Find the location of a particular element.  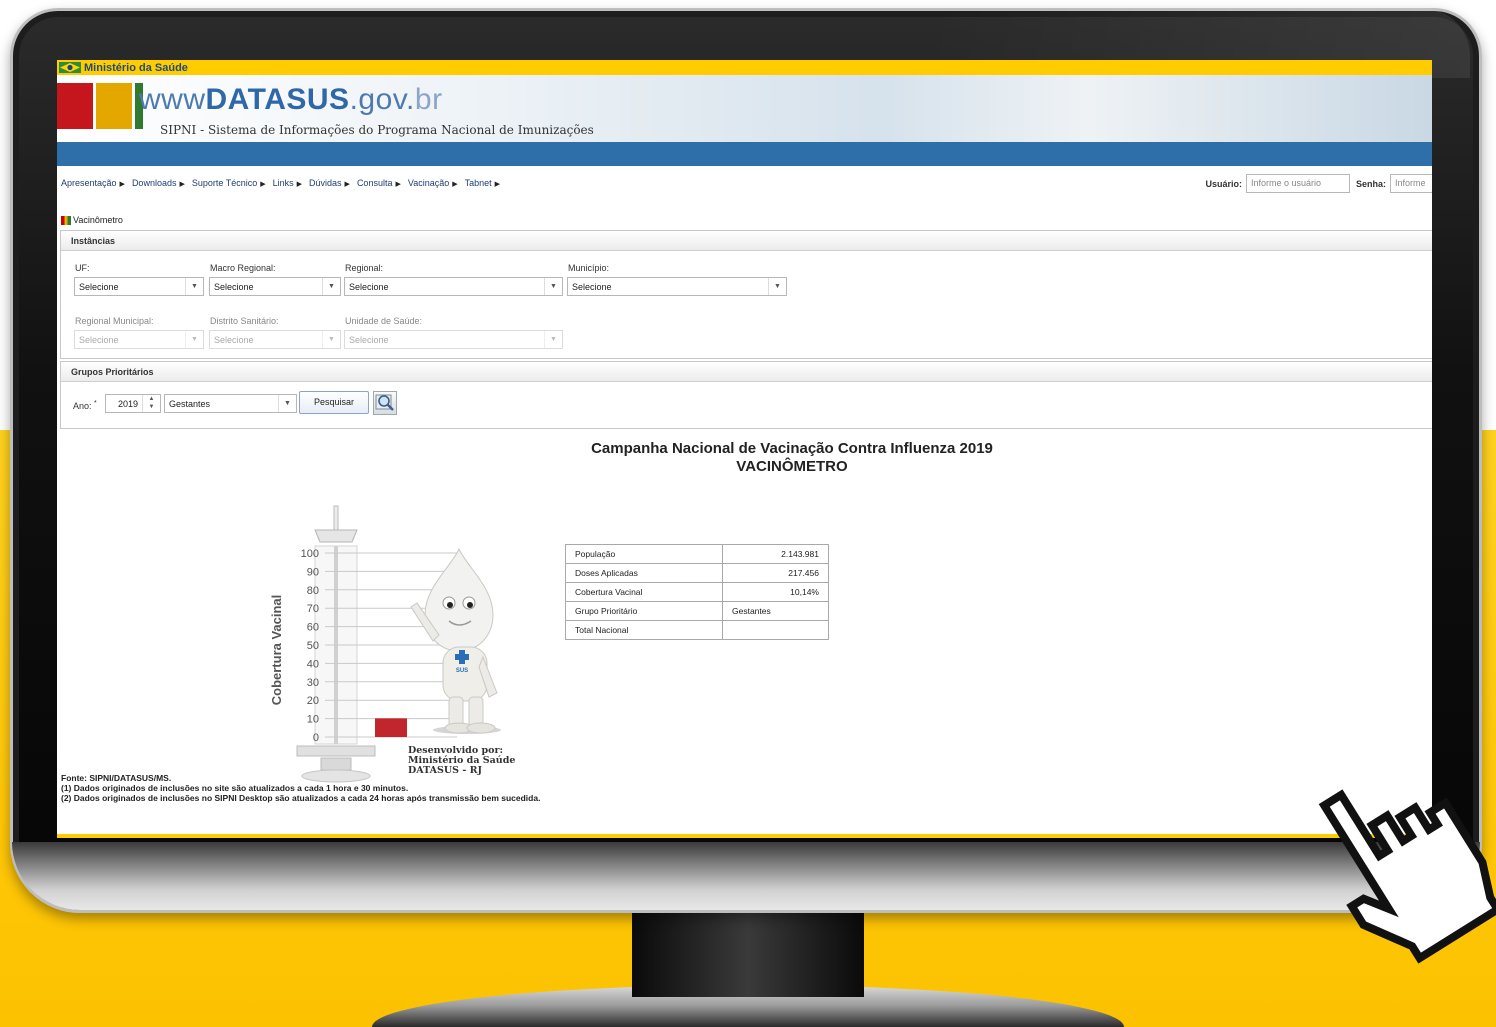

row-label: População is located at coordinates (644, 554).